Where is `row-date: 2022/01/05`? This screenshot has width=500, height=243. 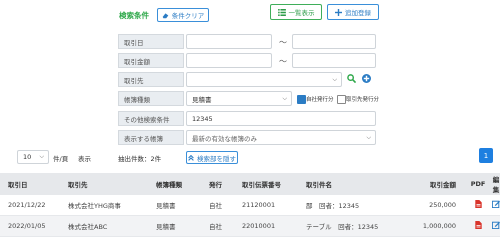
row-date: 2022/01/05 is located at coordinates (30, 226).